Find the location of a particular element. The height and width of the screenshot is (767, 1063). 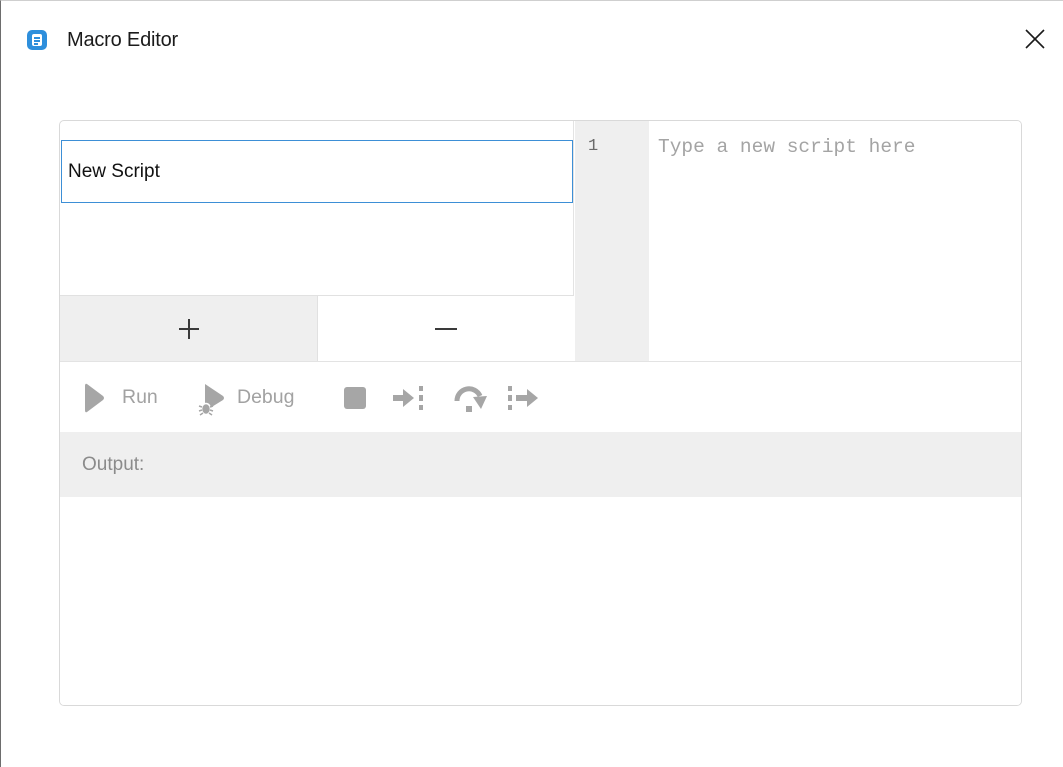

close-icon is located at coordinates (1035, 39).